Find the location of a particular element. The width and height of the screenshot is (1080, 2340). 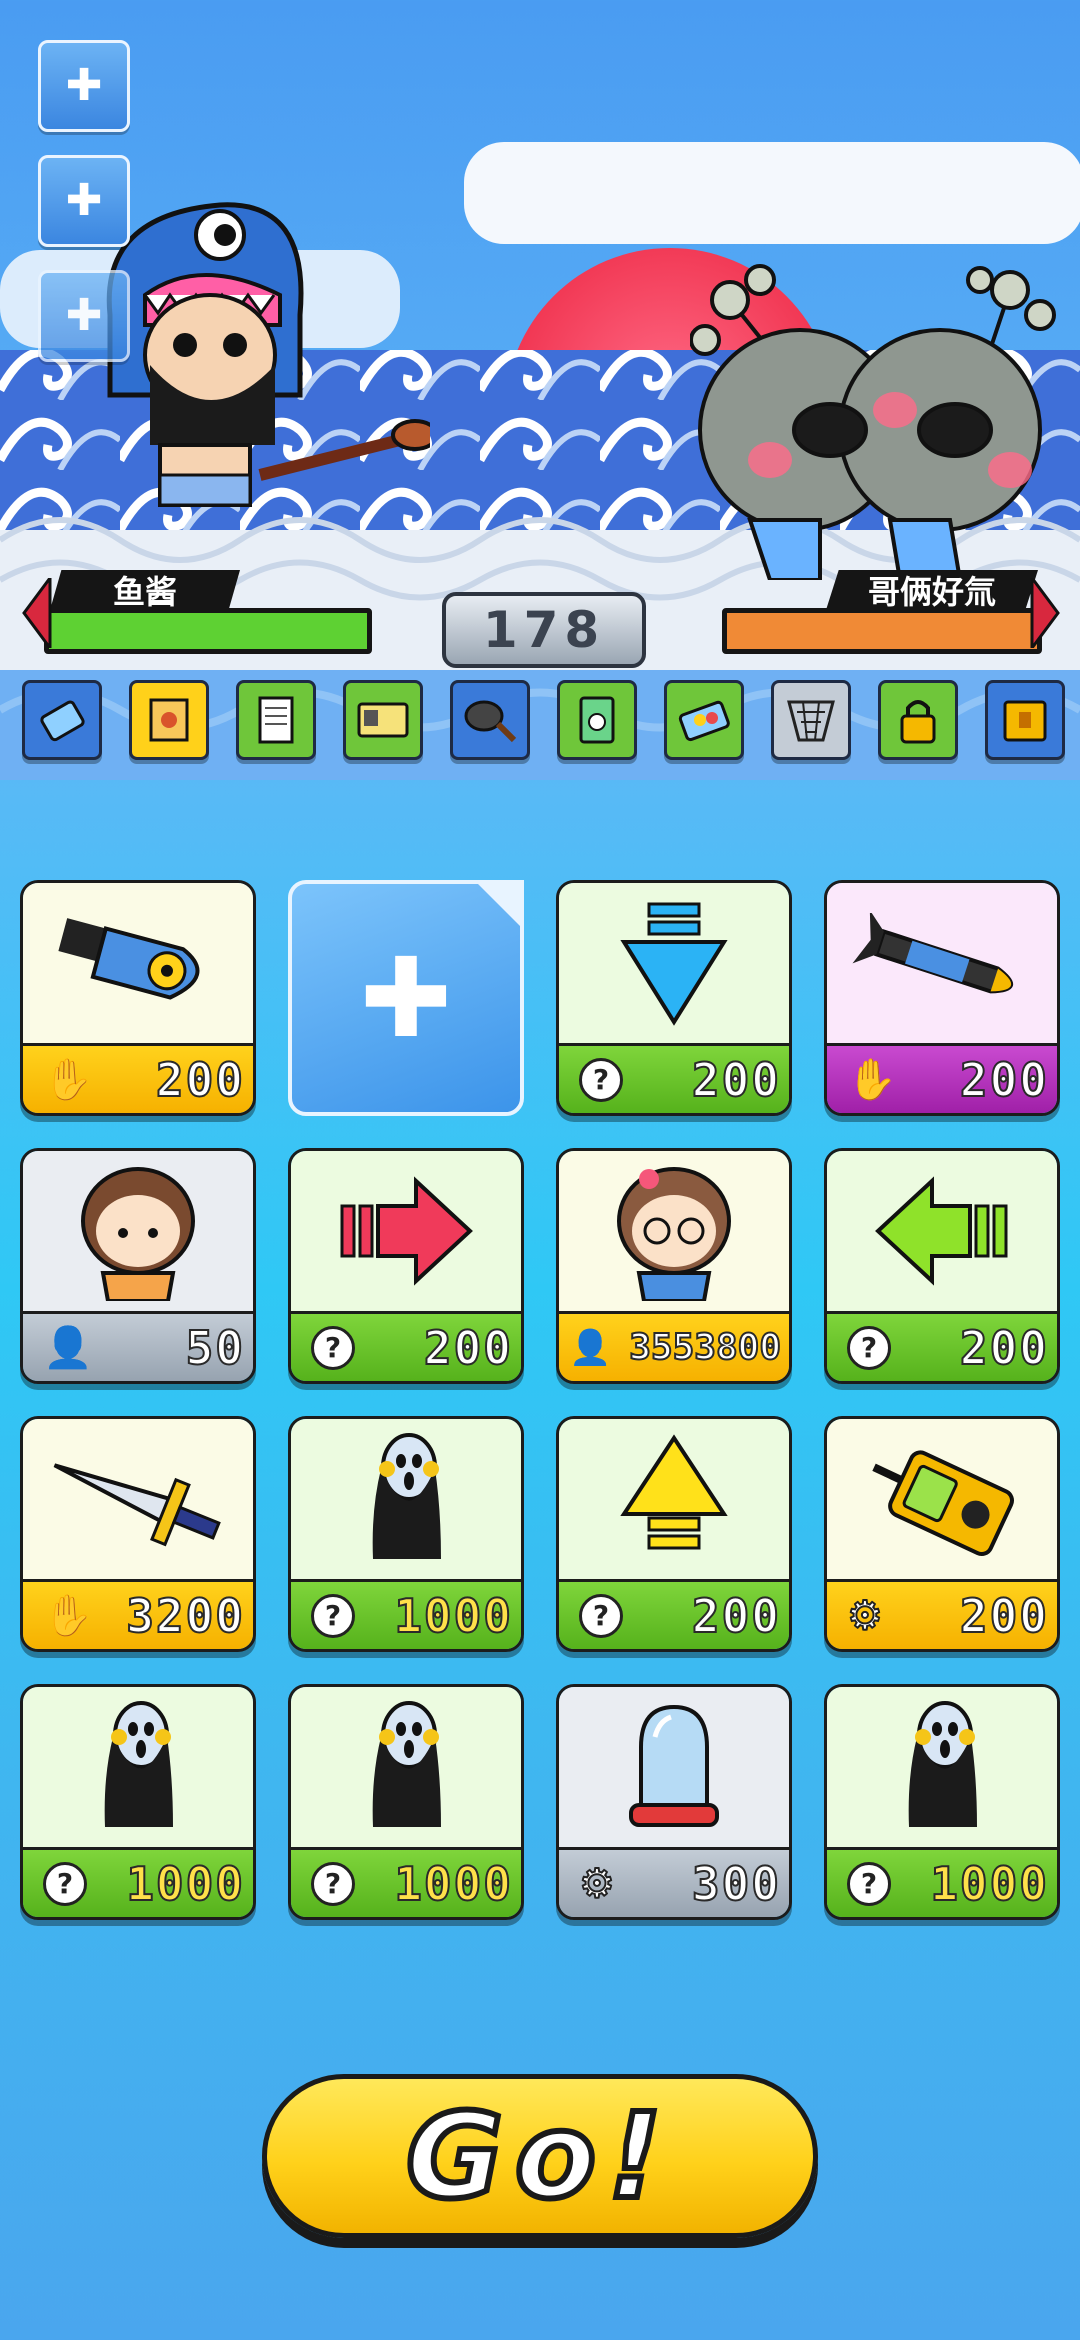

girl-character-icon is located at coordinates (138, 1234).